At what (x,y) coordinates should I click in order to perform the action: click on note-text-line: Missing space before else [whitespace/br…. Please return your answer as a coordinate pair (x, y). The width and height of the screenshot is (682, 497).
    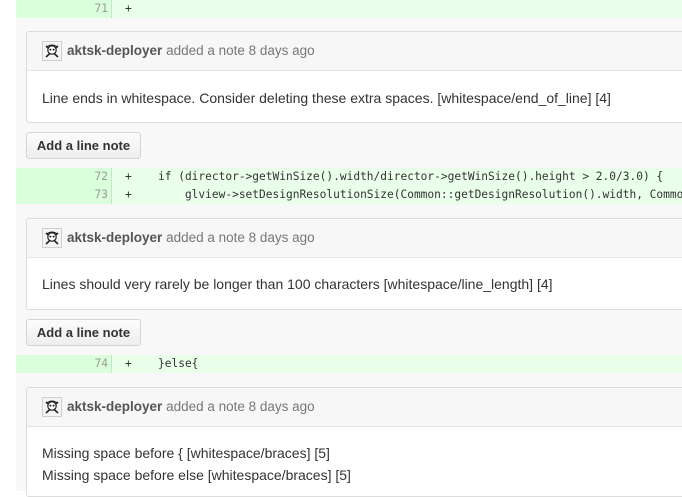
    Looking at the image, I should click on (196, 475).